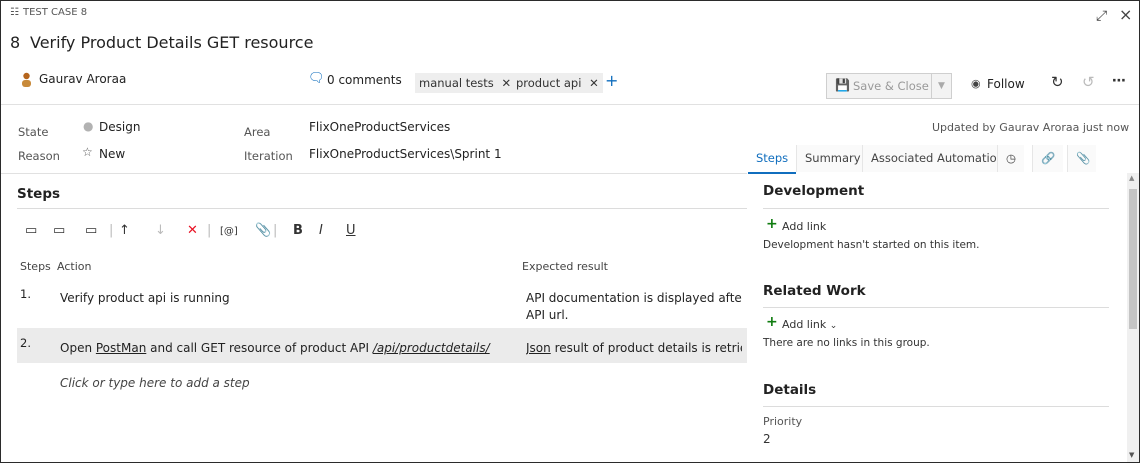  Describe the element at coordinates (192, 230) in the screenshot. I see `delete-step-icon: ✕` at that location.